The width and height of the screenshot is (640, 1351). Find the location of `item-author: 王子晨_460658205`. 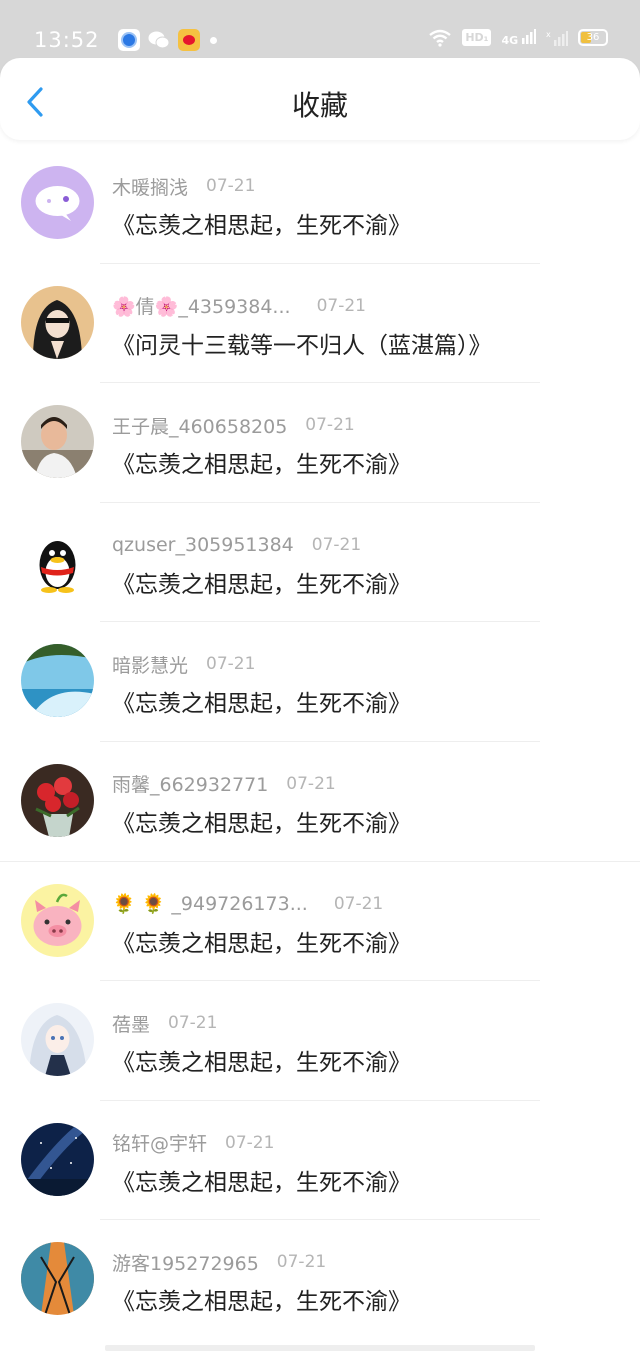

item-author: 王子晨_460658205 is located at coordinates (200, 426).